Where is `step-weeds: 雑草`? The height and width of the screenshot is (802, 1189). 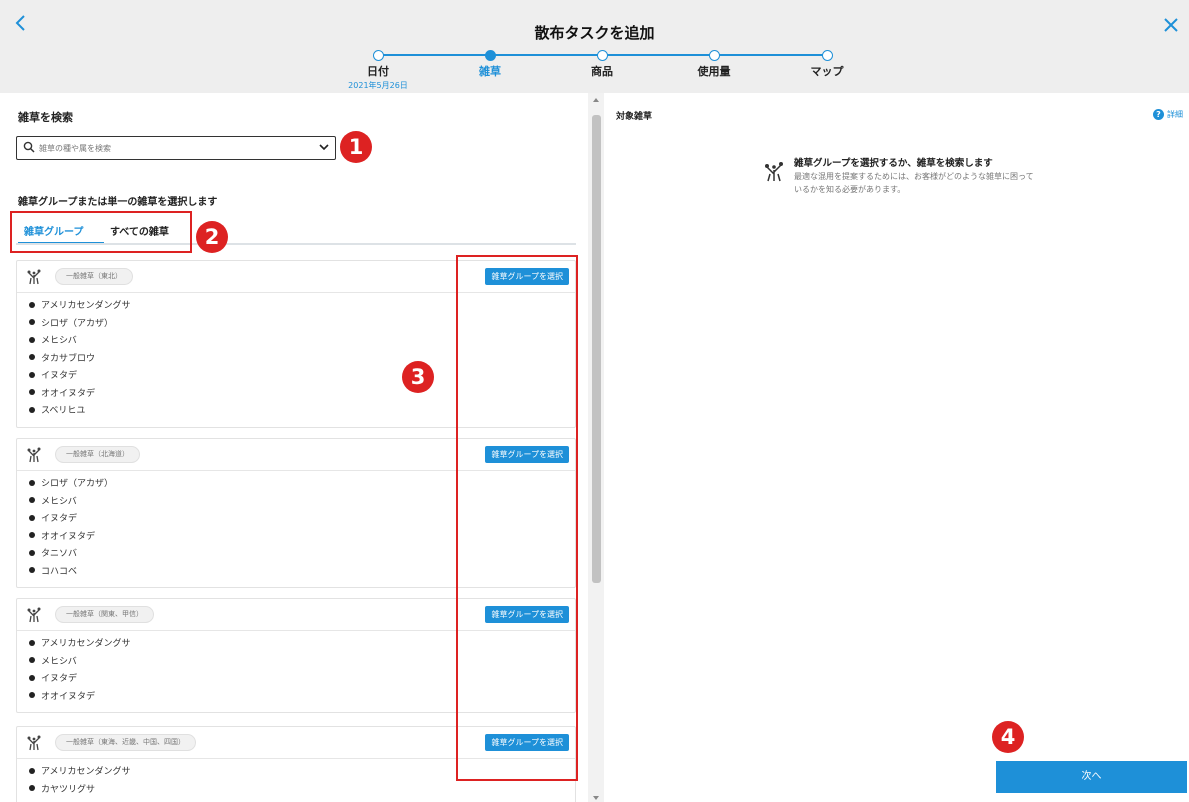
step-weeds: 雑草 is located at coordinates (490, 64).